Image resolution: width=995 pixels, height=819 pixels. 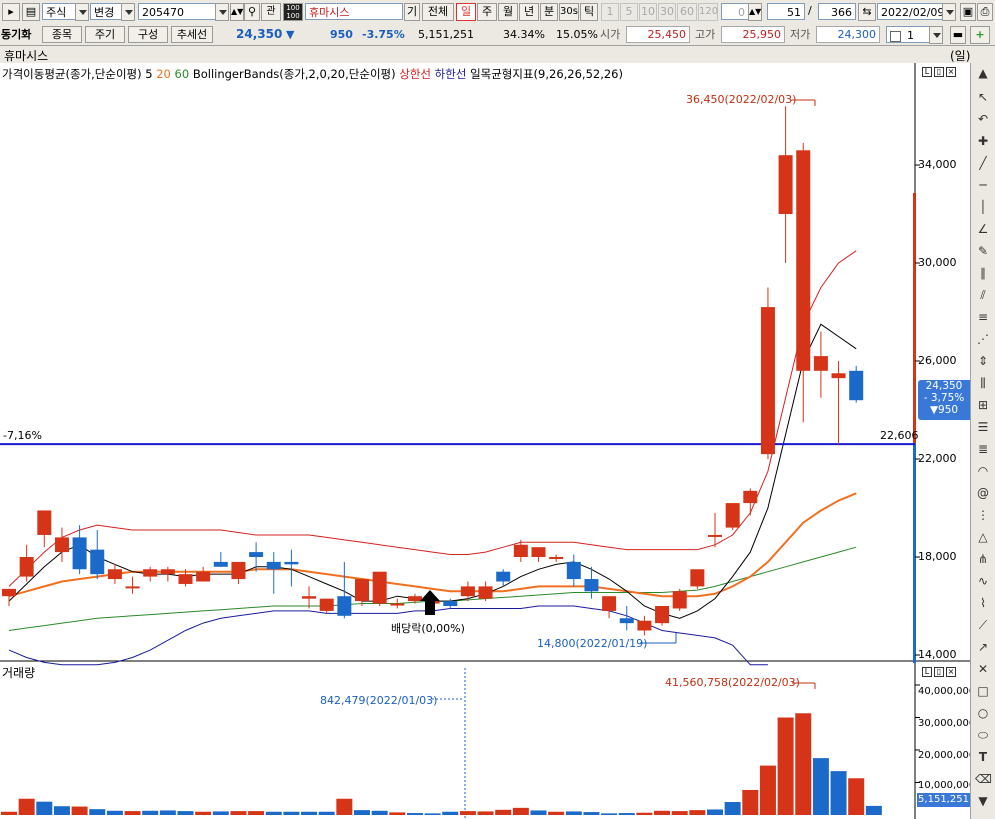 I want to click on search-icon: ⚲, so click(x=252, y=12).